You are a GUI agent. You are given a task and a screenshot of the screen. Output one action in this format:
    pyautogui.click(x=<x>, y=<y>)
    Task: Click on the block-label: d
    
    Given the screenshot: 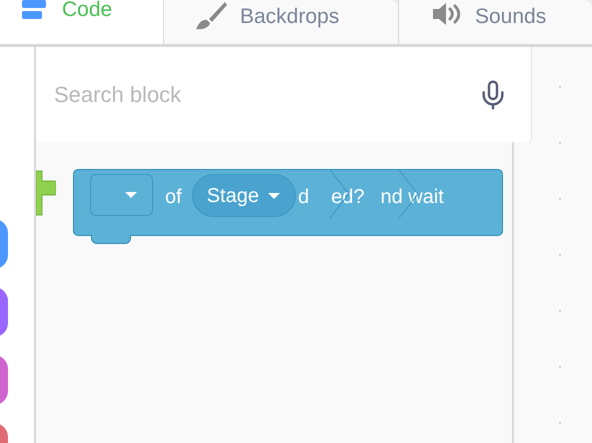 What is the action you would take?
    pyautogui.click(x=304, y=197)
    